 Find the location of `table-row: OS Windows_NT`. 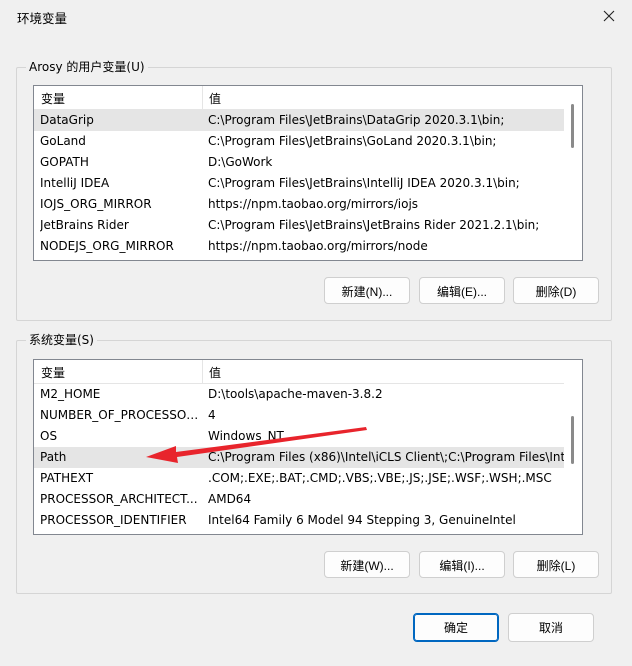

table-row: OS Windows_NT is located at coordinates (299, 436).